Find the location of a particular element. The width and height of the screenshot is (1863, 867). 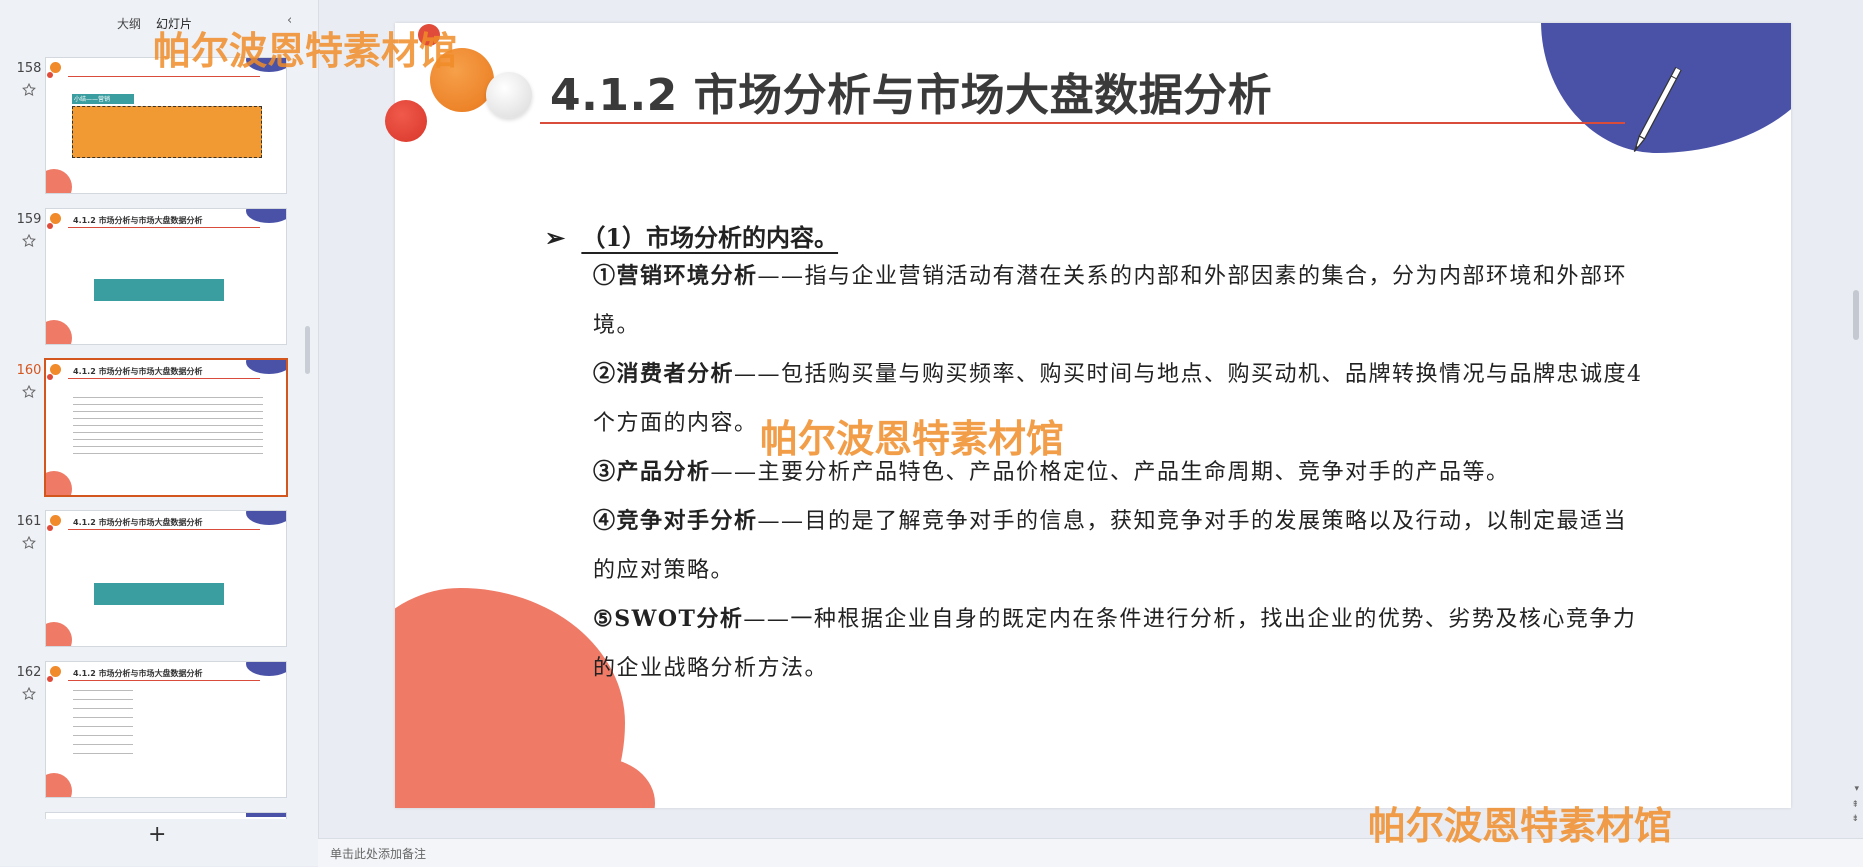

tab-outline: 大纲 is located at coordinates (129, 23).